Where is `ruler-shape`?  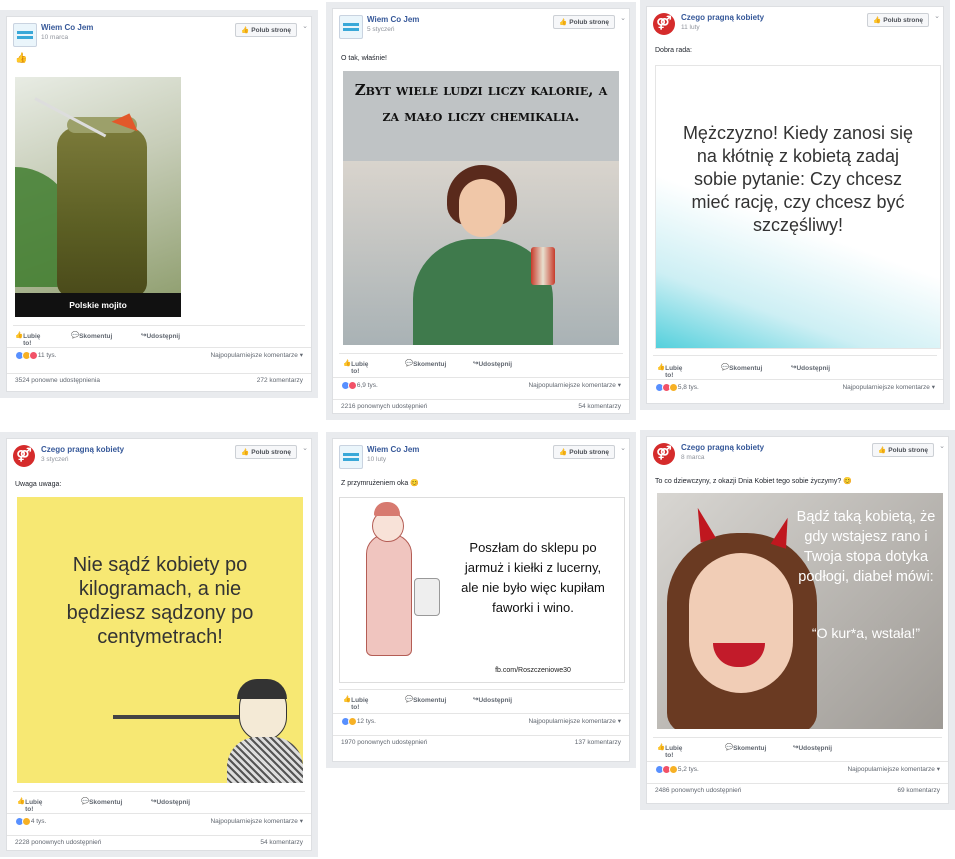 ruler-shape is located at coordinates (177, 717).